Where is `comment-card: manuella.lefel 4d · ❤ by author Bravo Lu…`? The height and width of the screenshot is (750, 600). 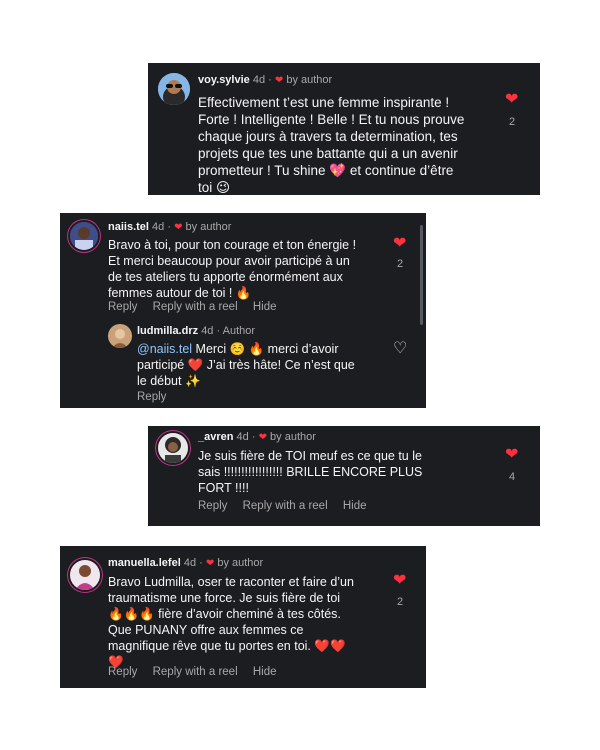
comment-card: manuella.lefel 4d · ❤ by author Bravo Lu… is located at coordinates (243, 617).